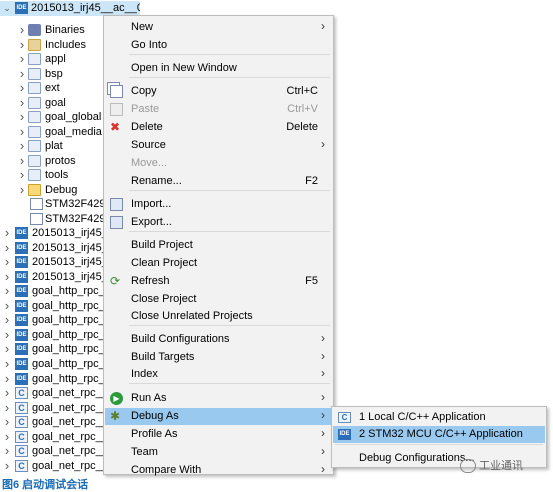 Image resolution: width=553 pixels, height=492 pixels. What do you see at coordinates (115, 281) in the screenshot?
I see `refresh-icon: ⟳` at bounding box center [115, 281].